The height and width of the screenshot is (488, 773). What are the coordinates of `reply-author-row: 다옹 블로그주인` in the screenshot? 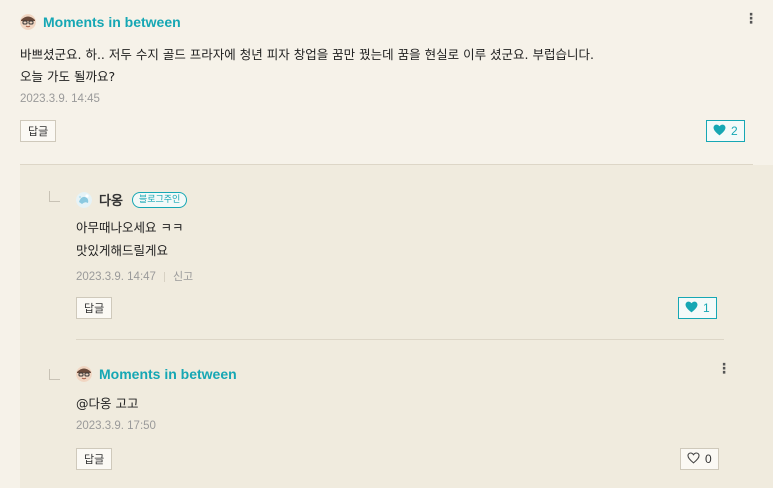 It's located at (132, 199).